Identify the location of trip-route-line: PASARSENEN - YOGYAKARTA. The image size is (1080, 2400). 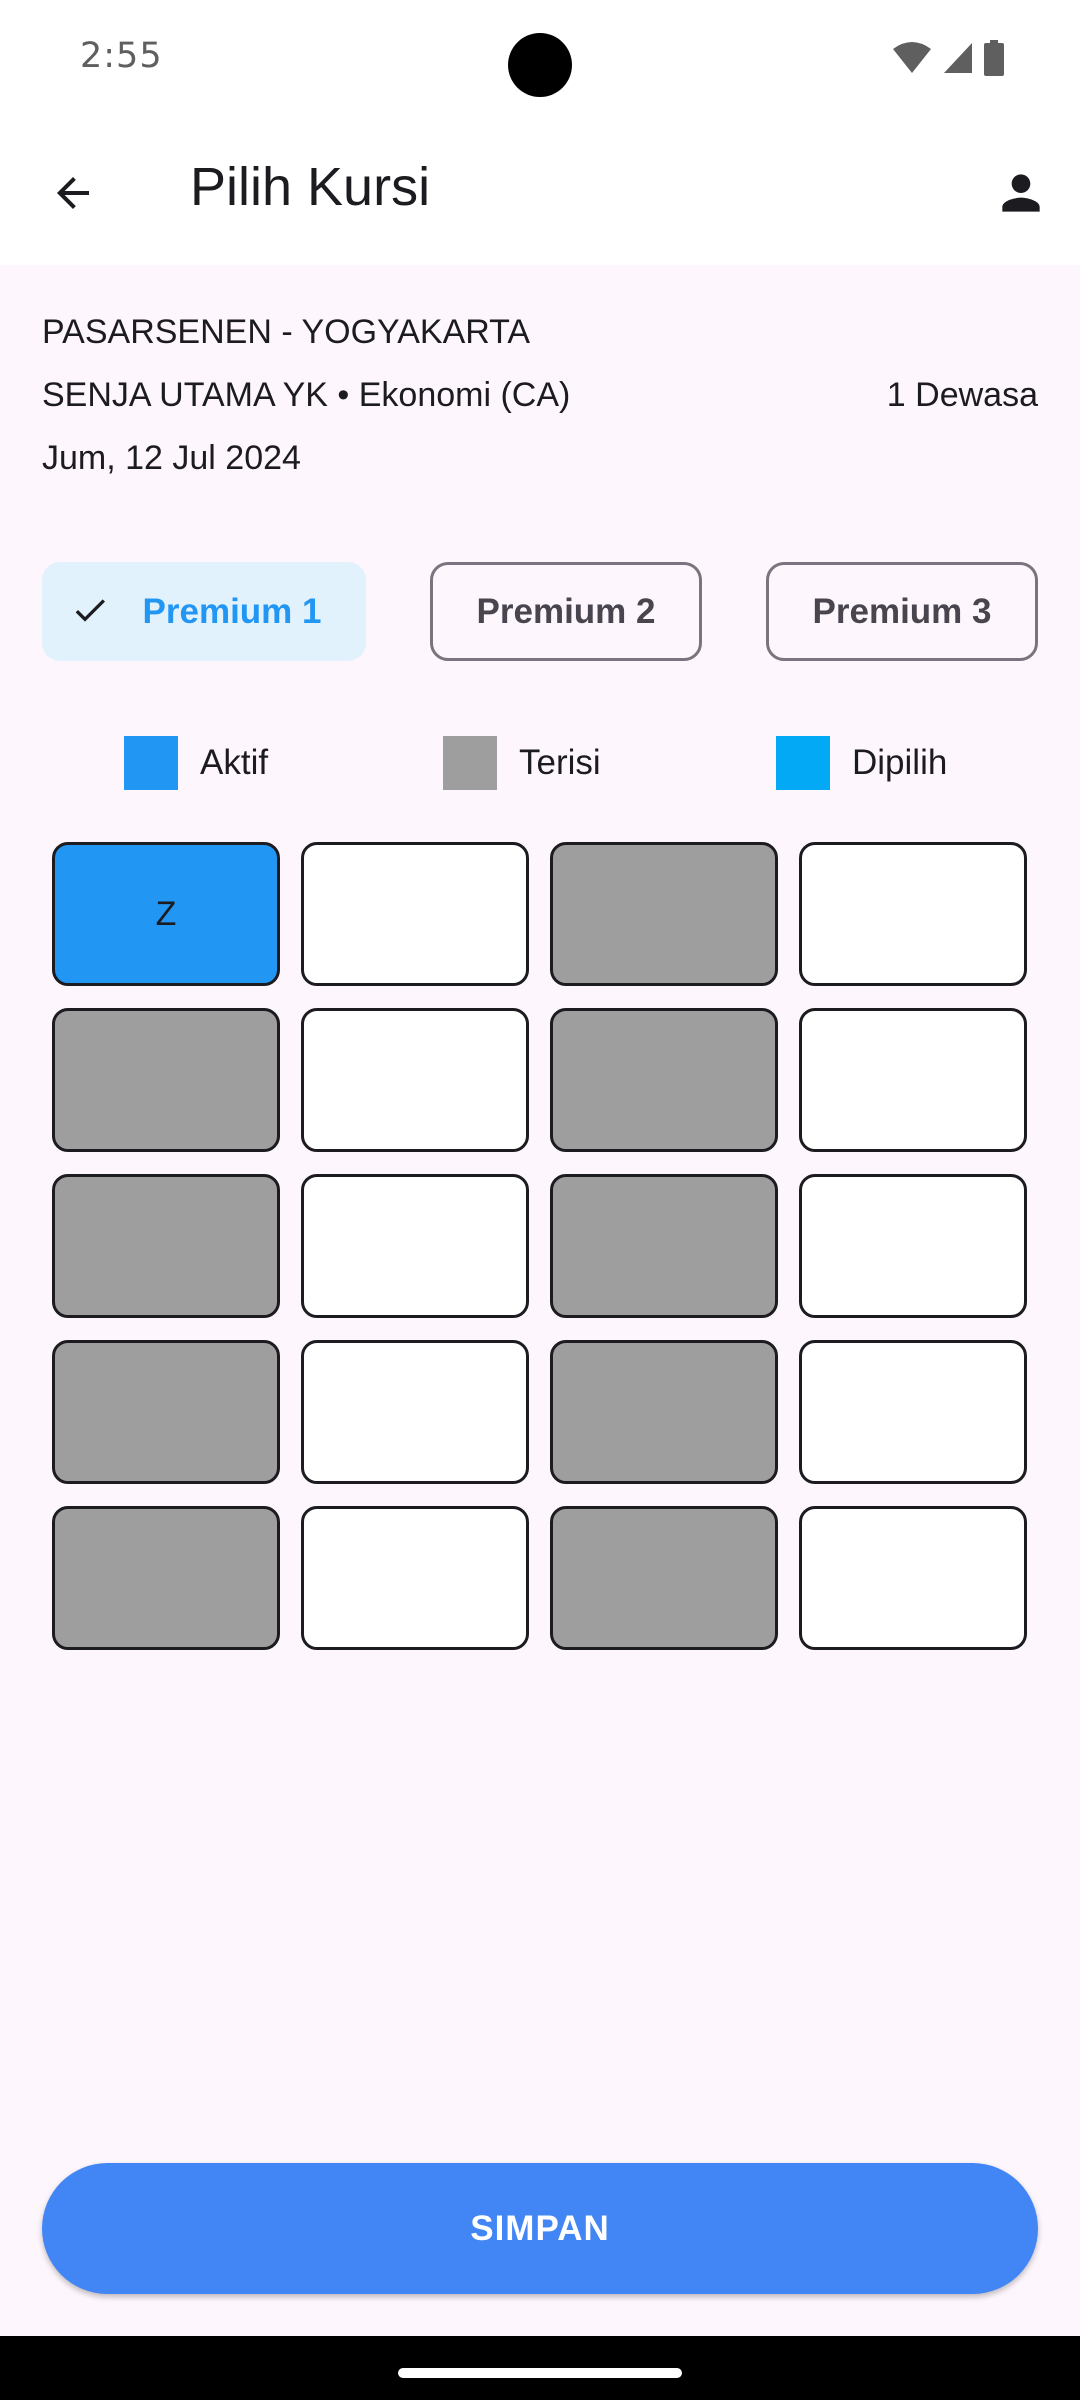
(540, 341).